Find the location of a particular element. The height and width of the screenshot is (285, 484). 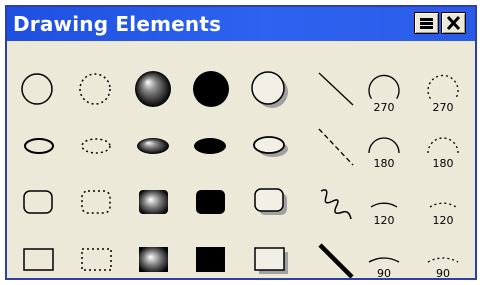

dotted-rounded-rectangle-tool is located at coordinates (96, 202).